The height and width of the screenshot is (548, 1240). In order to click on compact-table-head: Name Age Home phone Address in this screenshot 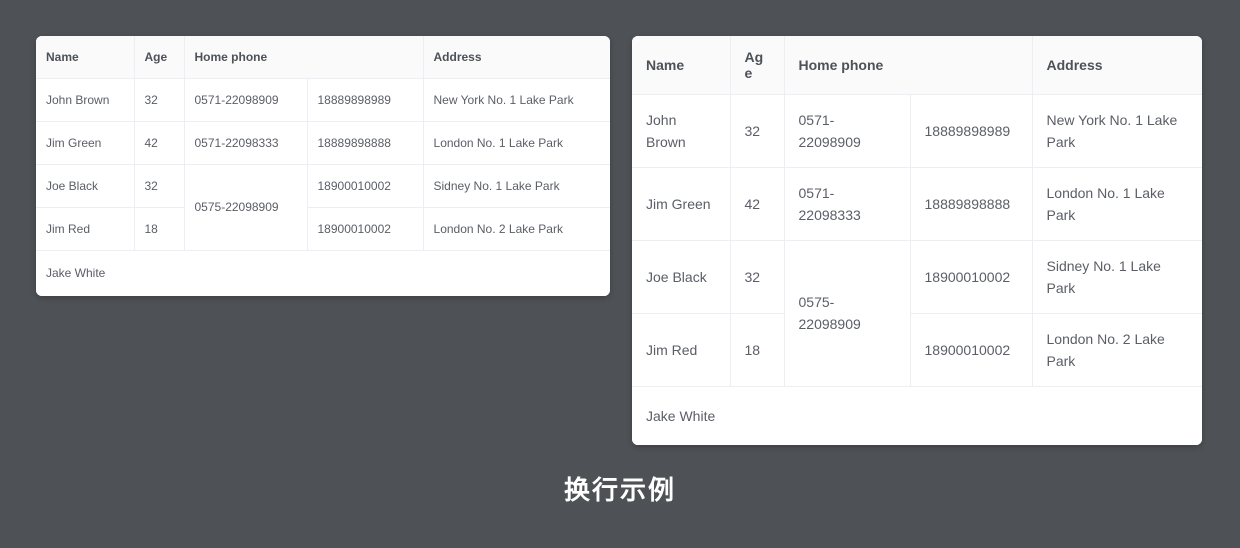, I will do `click(323, 57)`.